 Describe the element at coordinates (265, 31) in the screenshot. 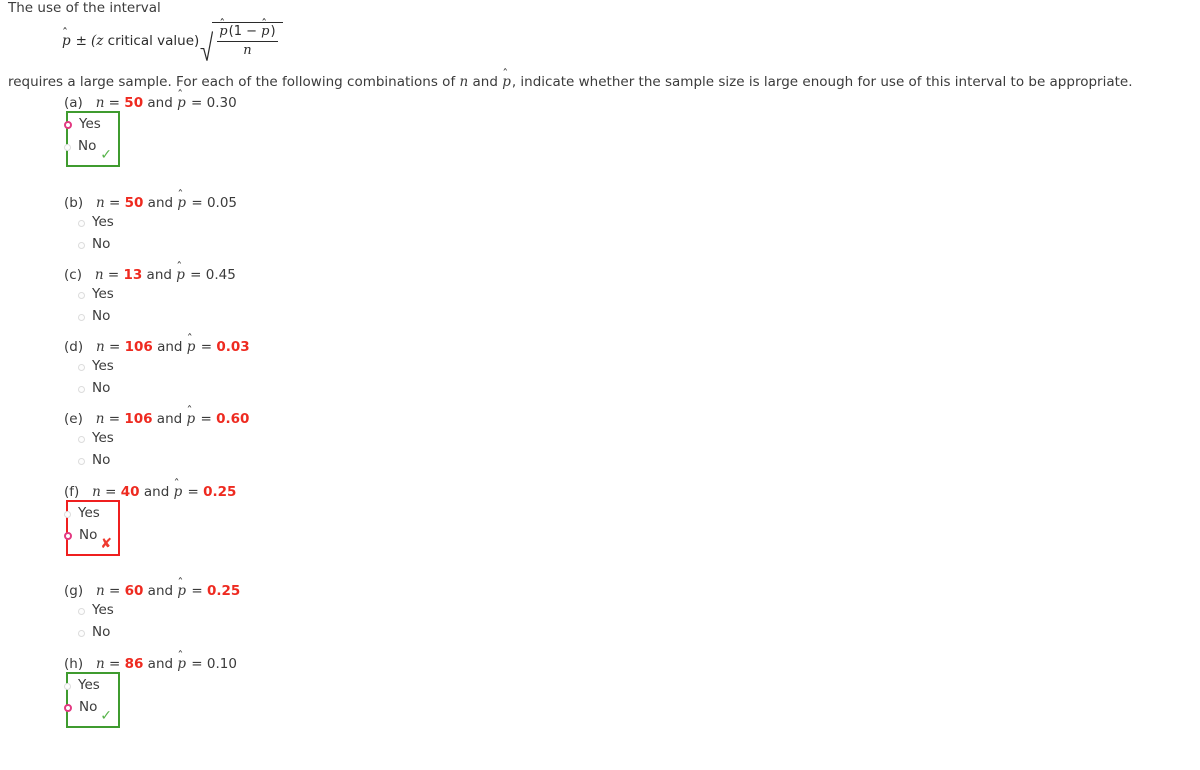

I see `numerator-p-hat-2: p` at that location.